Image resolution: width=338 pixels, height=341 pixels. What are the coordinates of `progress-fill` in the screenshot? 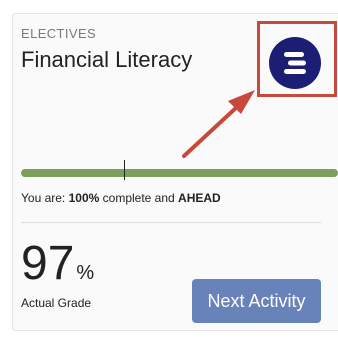 It's located at (179, 173).